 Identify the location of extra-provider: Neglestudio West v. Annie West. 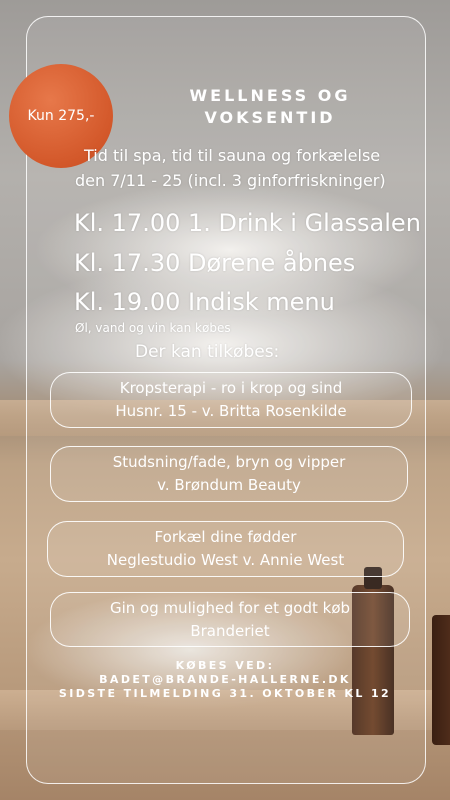
(225, 560).